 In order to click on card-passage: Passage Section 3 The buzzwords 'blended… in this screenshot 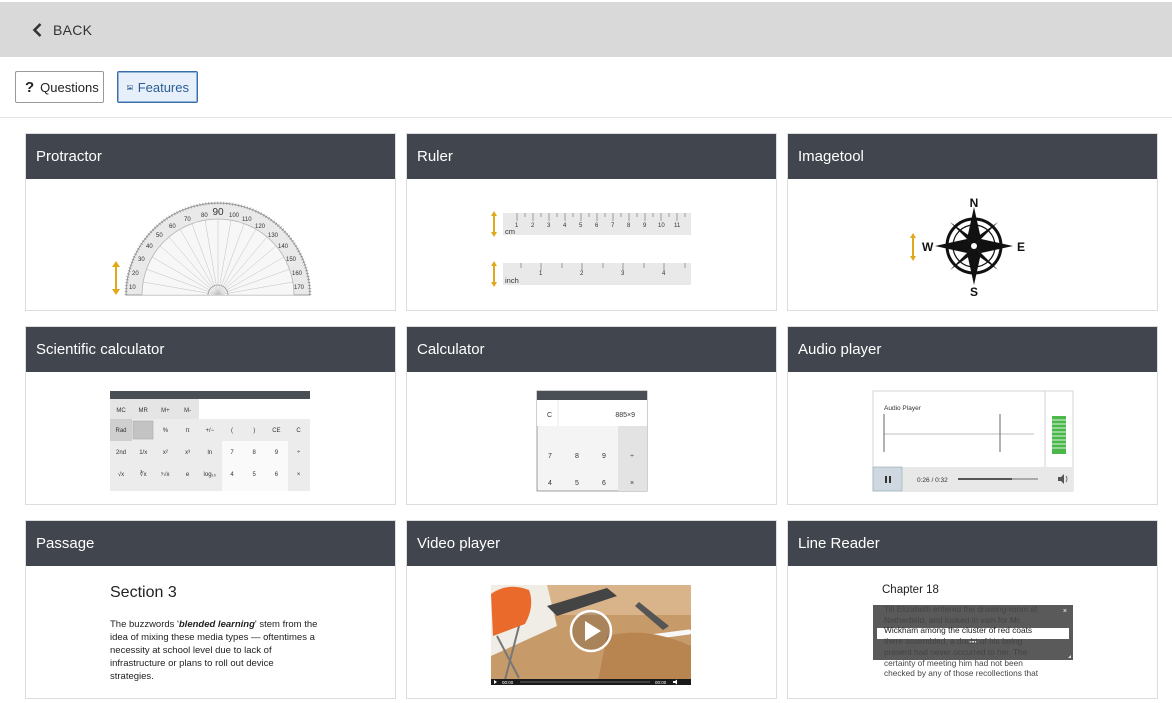, I will do `click(210, 609)`.